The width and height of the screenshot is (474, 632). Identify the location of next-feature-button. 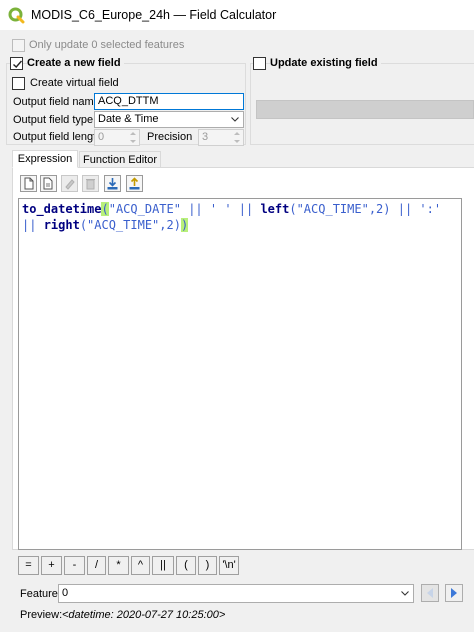
(454, 593).